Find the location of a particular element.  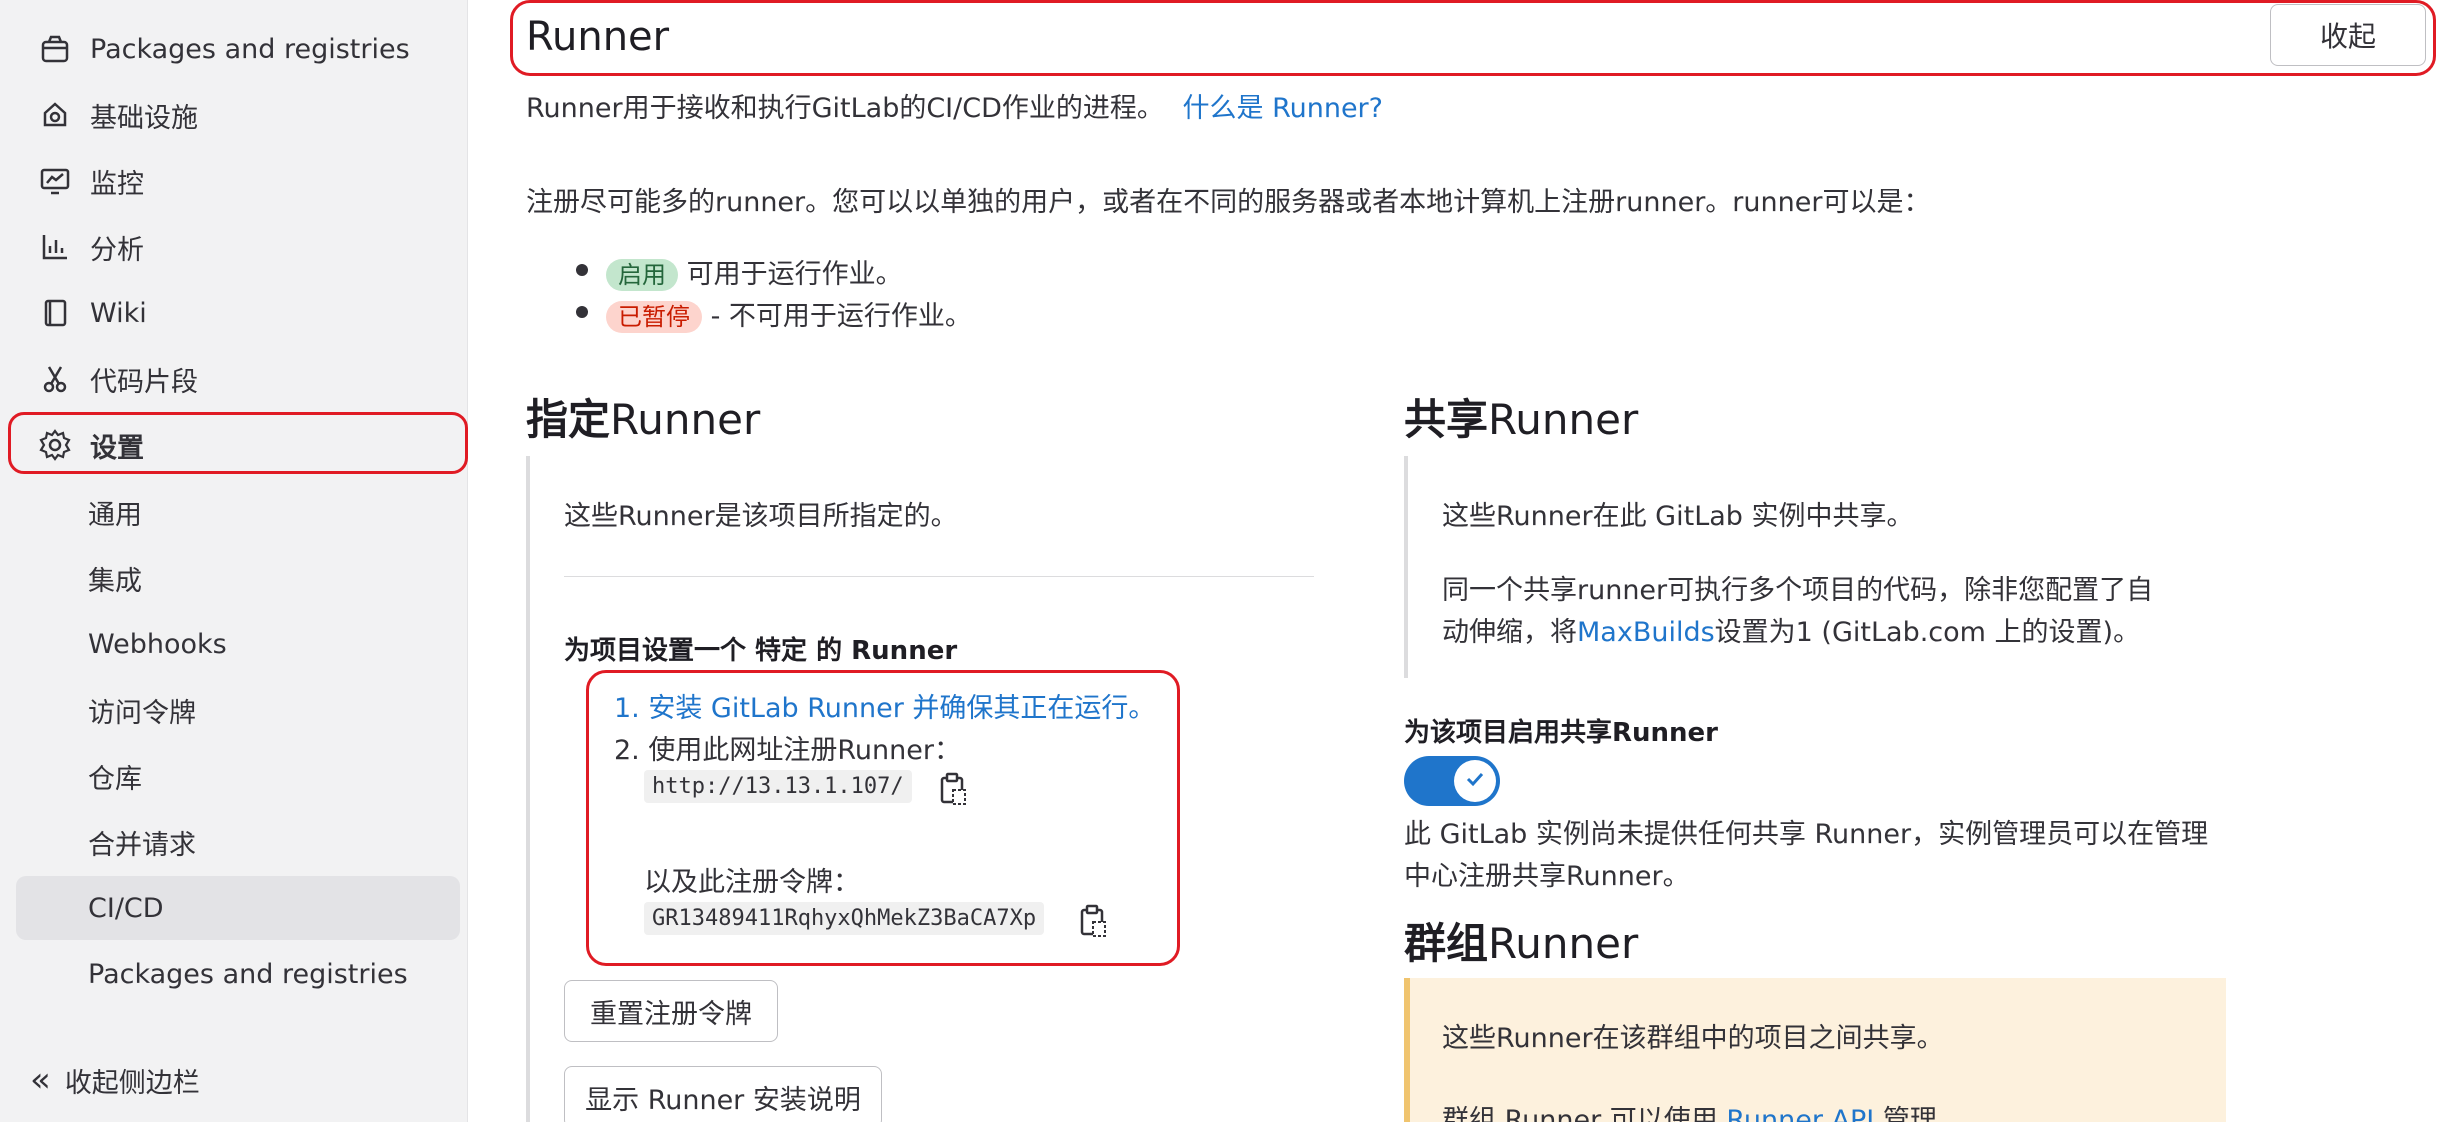

status-badge-online: 启用 is located at coordinates (642, 275).